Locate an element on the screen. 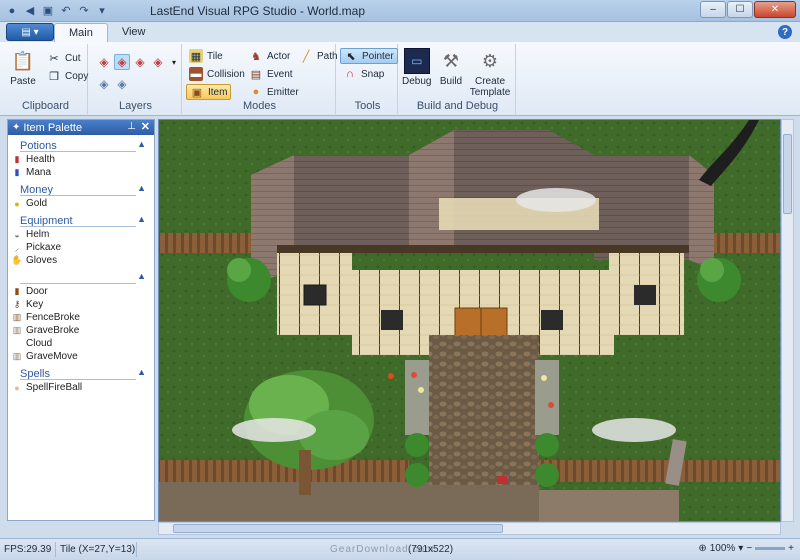  zoom-control: ⊕ 100% ▾ − + is located at coordinates (746, 548).